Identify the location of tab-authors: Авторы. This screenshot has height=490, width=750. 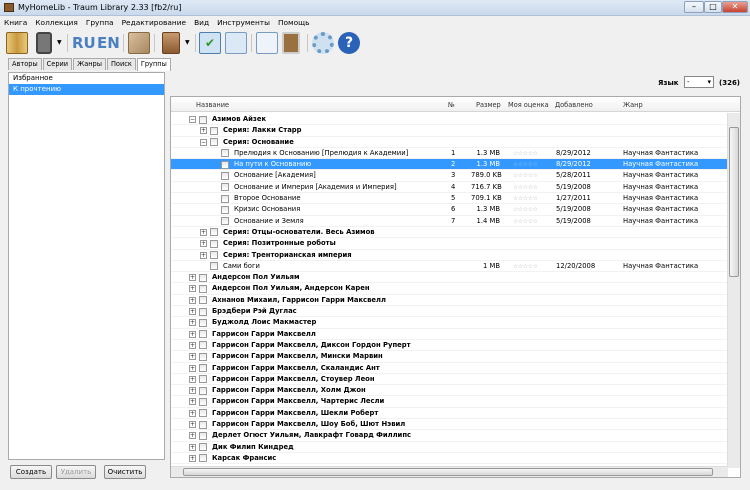
(25, 64).